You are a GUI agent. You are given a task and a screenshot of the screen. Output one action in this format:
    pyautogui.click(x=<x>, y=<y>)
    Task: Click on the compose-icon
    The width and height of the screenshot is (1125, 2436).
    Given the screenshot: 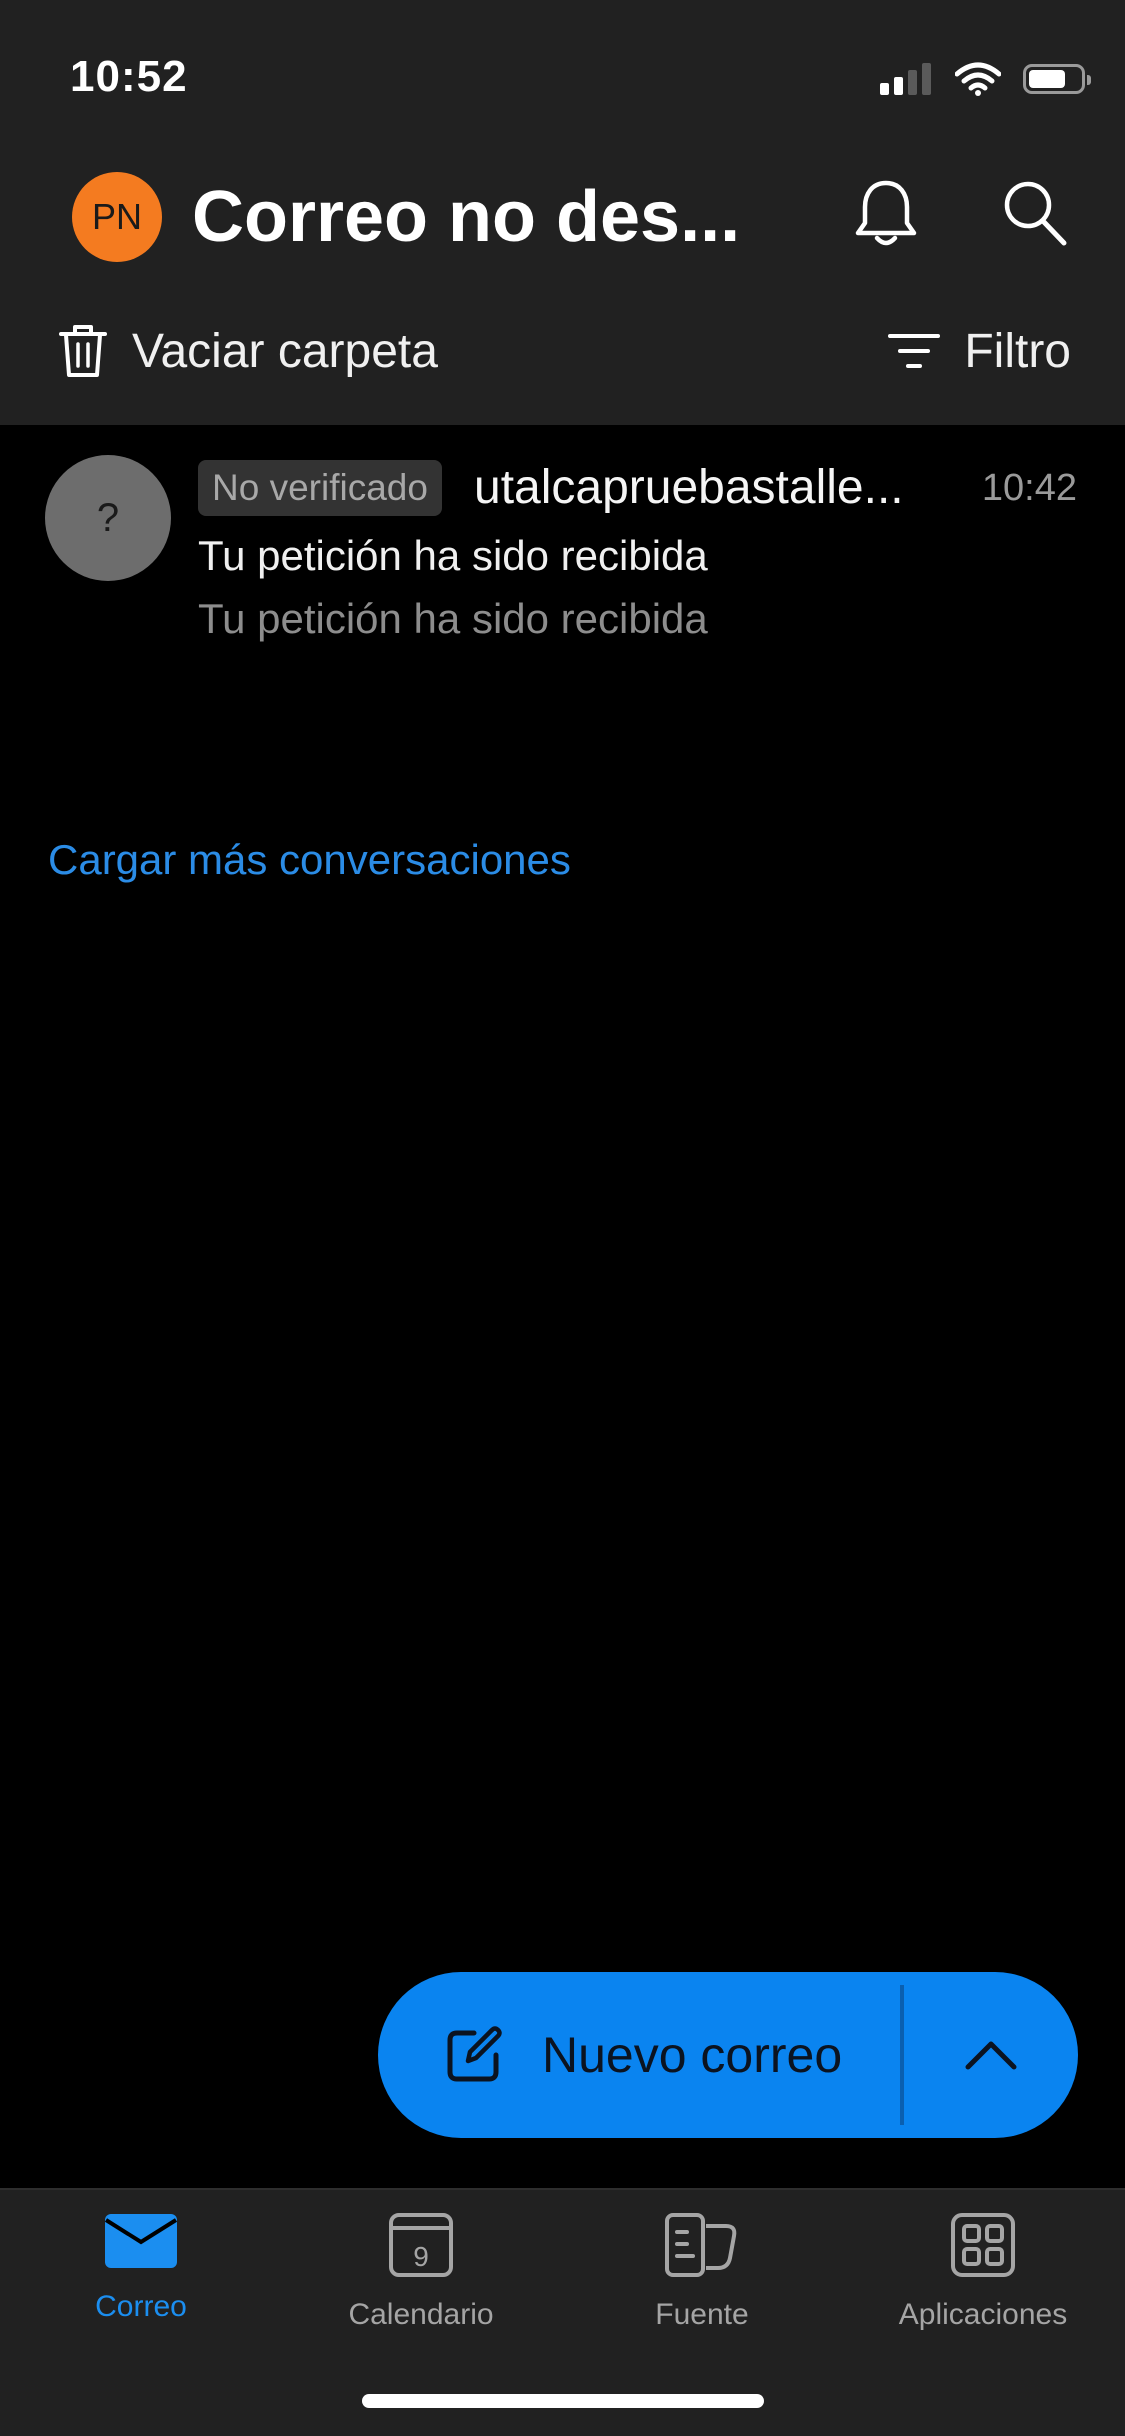 What is the action you would take?
    pyautogui.click(x=474, y=2054)
    